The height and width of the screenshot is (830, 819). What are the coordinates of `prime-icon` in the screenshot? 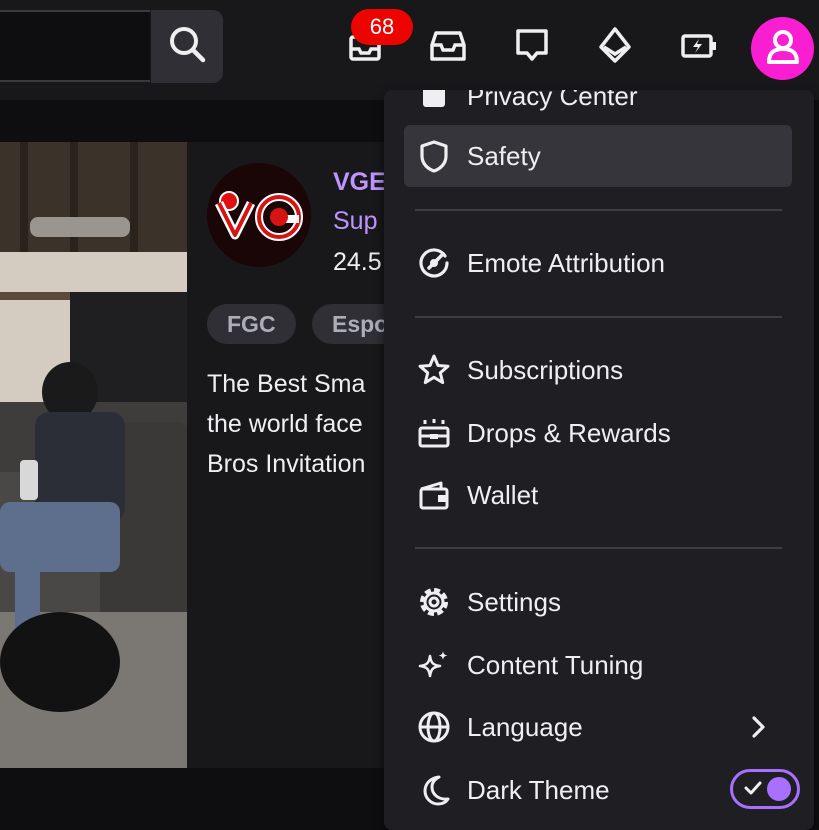 It's located at (615, 47).